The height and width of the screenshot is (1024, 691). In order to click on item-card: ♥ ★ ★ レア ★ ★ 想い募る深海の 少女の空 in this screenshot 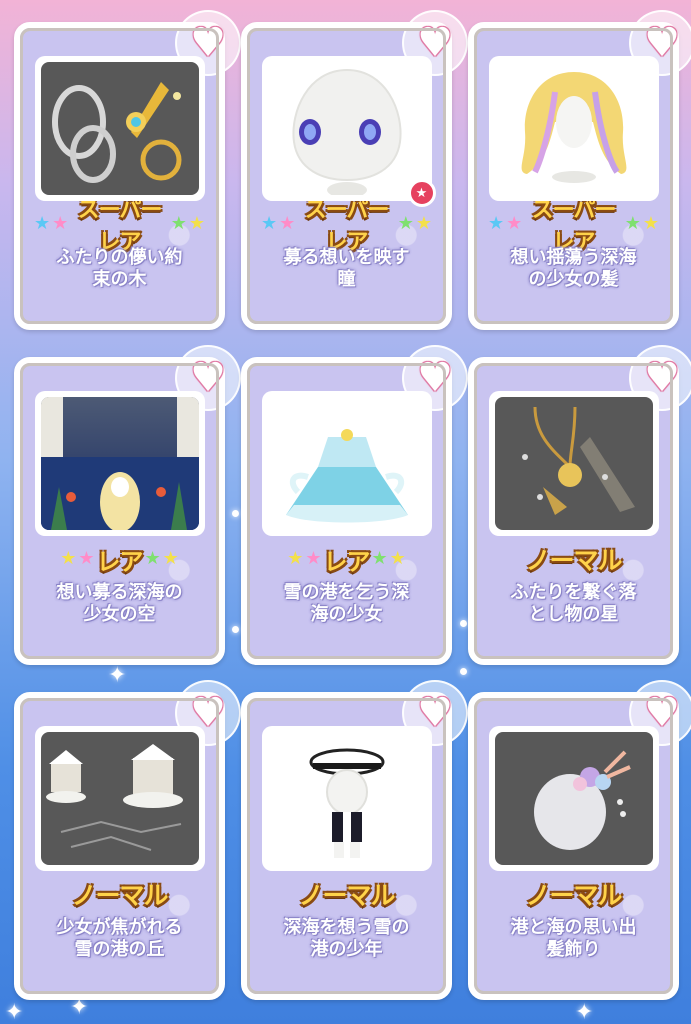, I will do `click(127, 505)`.